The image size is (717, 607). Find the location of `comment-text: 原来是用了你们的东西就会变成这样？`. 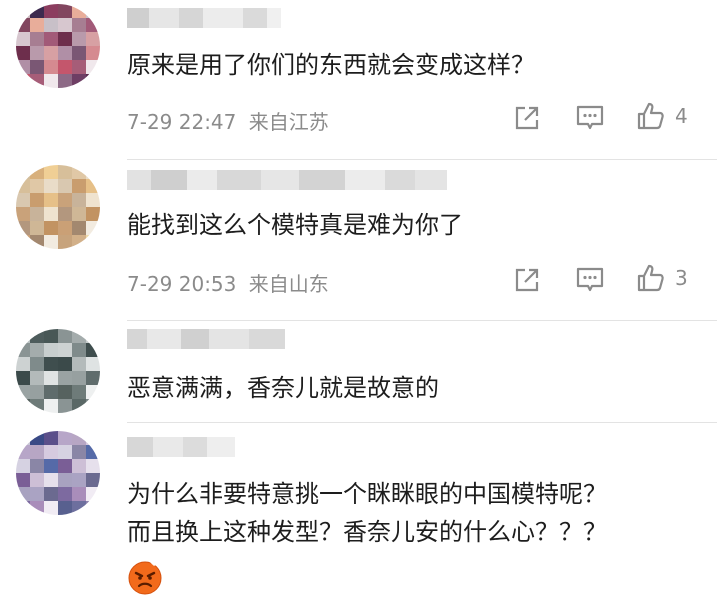

comment-text: 原来是用了你们的东西就会变成这样？ is located at coordinates (331, 65).